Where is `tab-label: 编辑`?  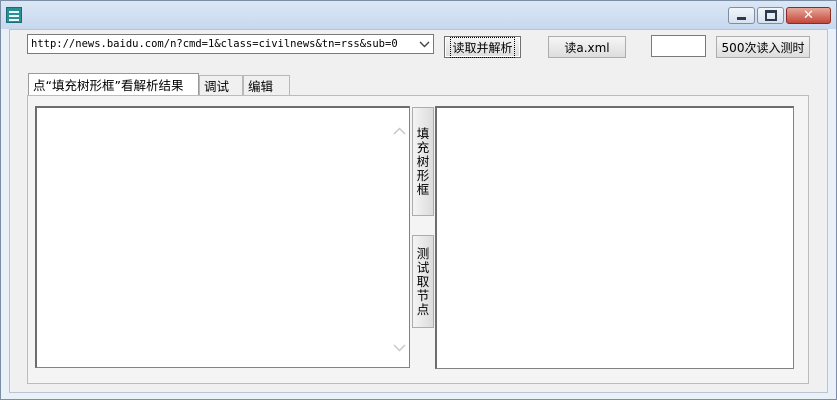 tab-label: 编辑 is located at coordinates (261, 86).